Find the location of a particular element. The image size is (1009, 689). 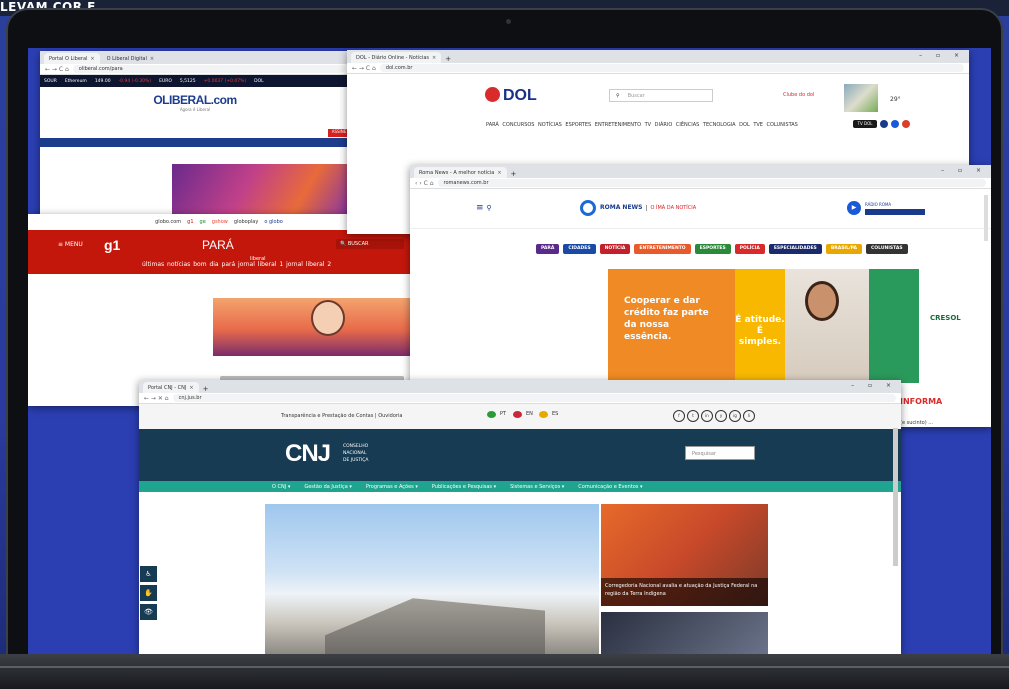

nav-arrows-icon: ← → ✕ ⌂ is located at coordinates (156, 398).